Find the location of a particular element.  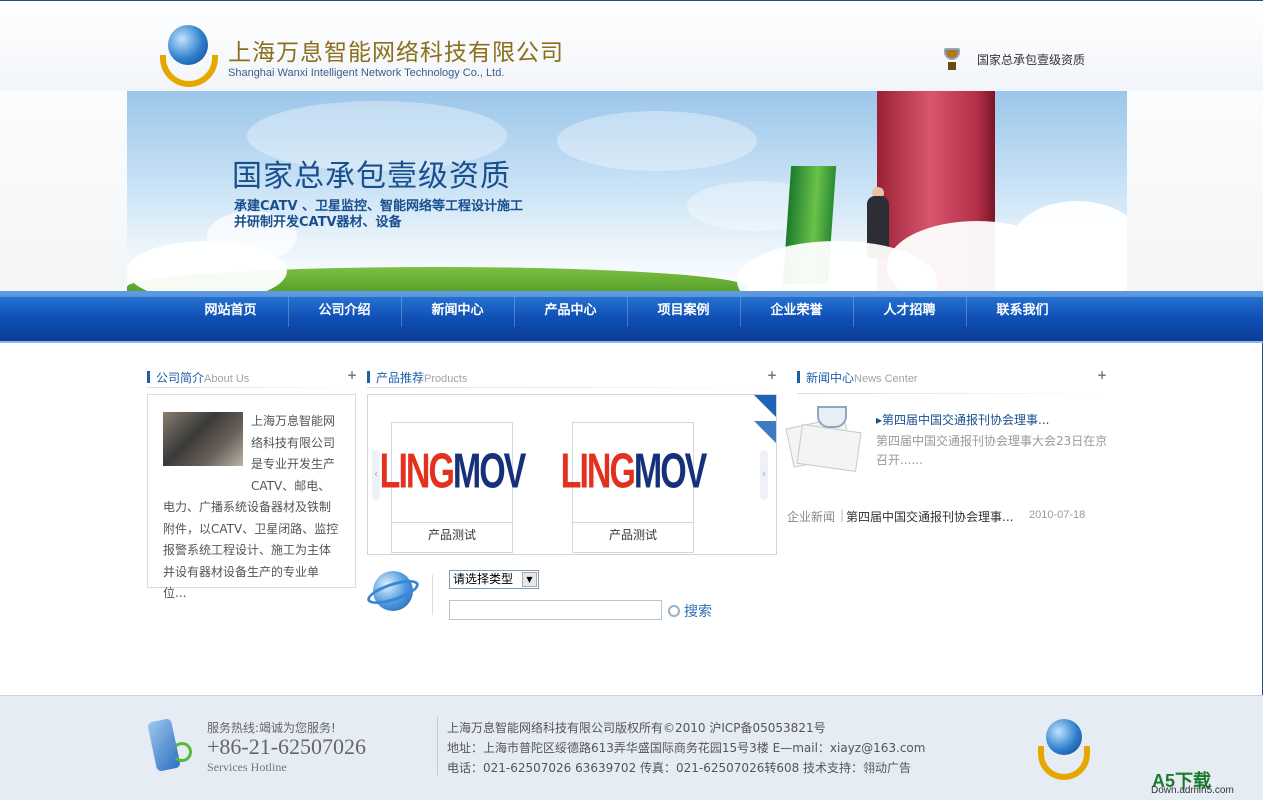

hotline-number: +86-21-62507026 is located at coordinates (287, 746).